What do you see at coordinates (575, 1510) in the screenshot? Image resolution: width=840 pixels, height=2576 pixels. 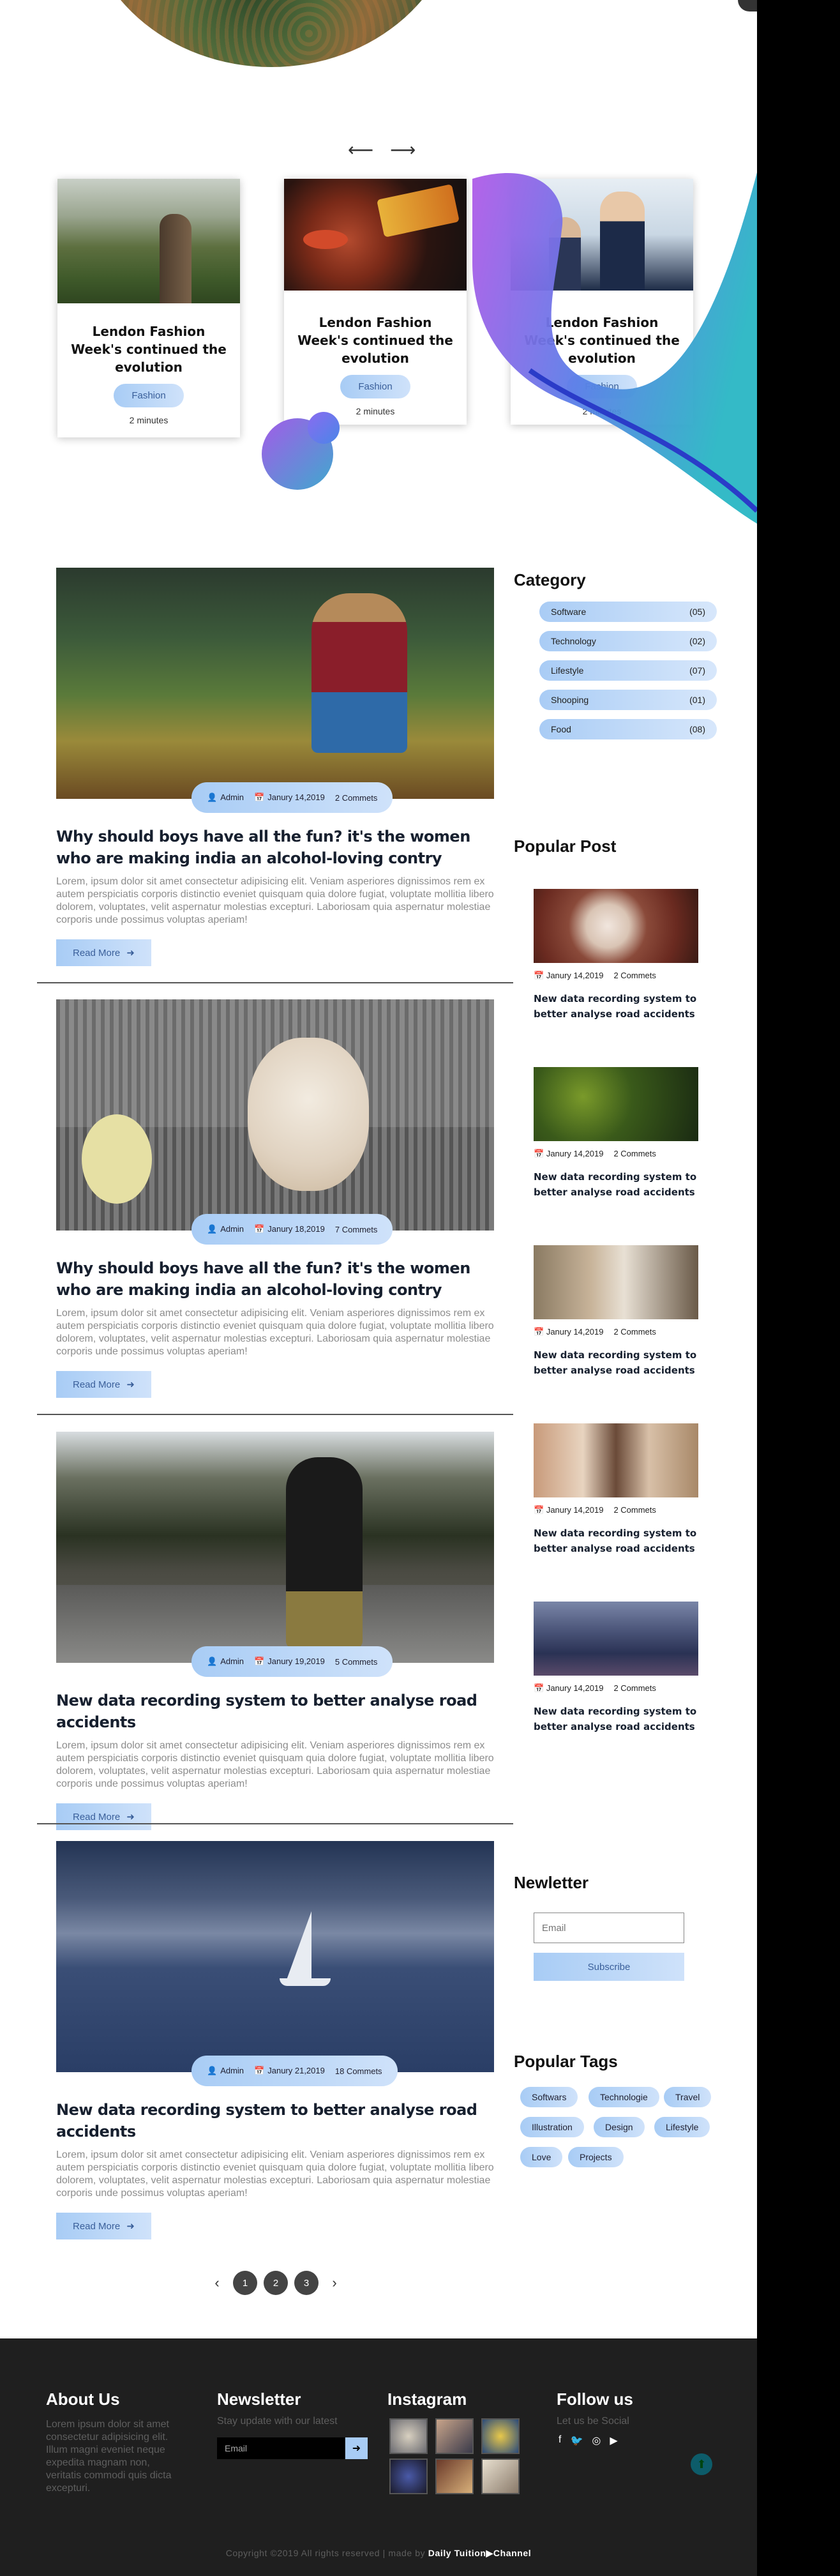 I see `popular-post-date: Janury 14,2019` at bounding box center [575, 1510].